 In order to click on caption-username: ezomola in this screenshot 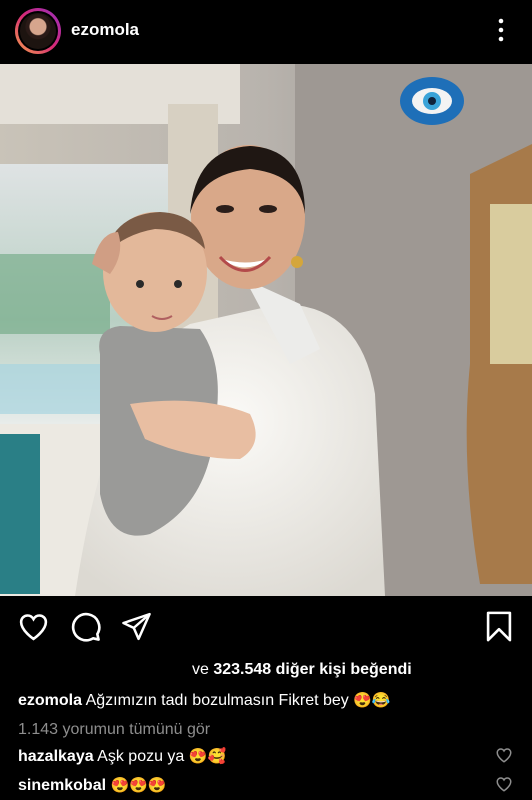, I will do `click(50, 700)`.